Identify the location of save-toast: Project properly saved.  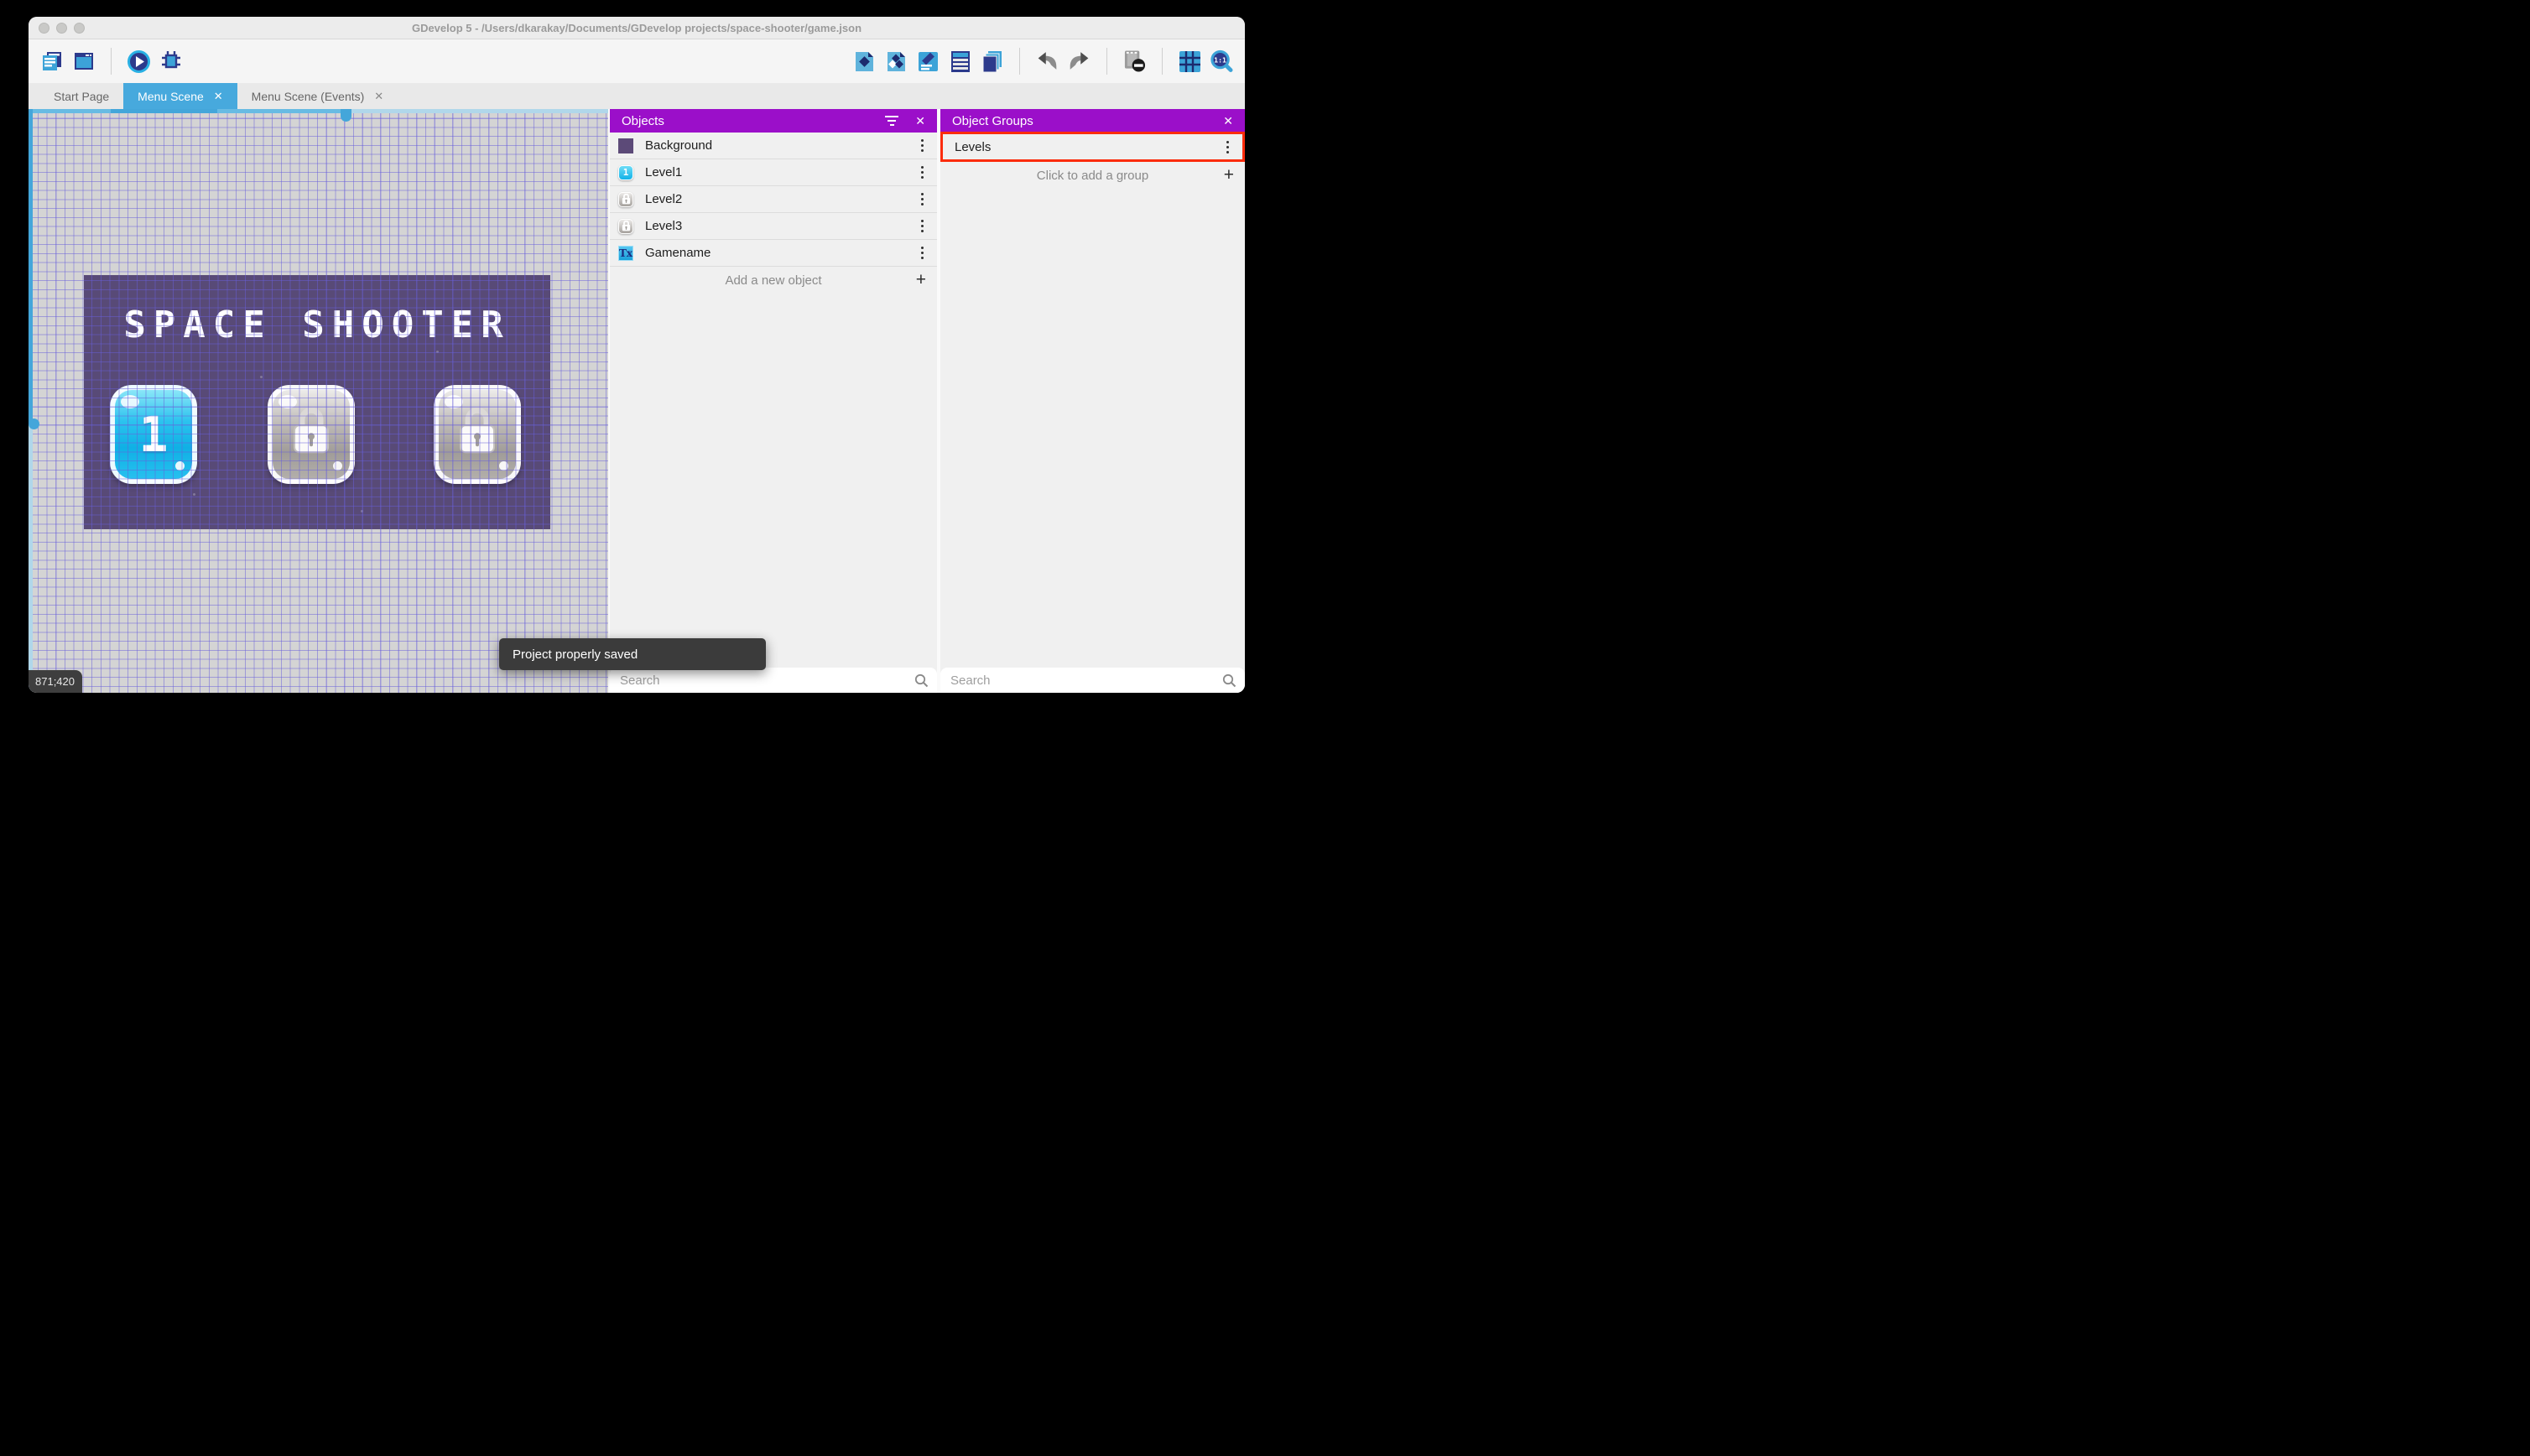
(632, 654).